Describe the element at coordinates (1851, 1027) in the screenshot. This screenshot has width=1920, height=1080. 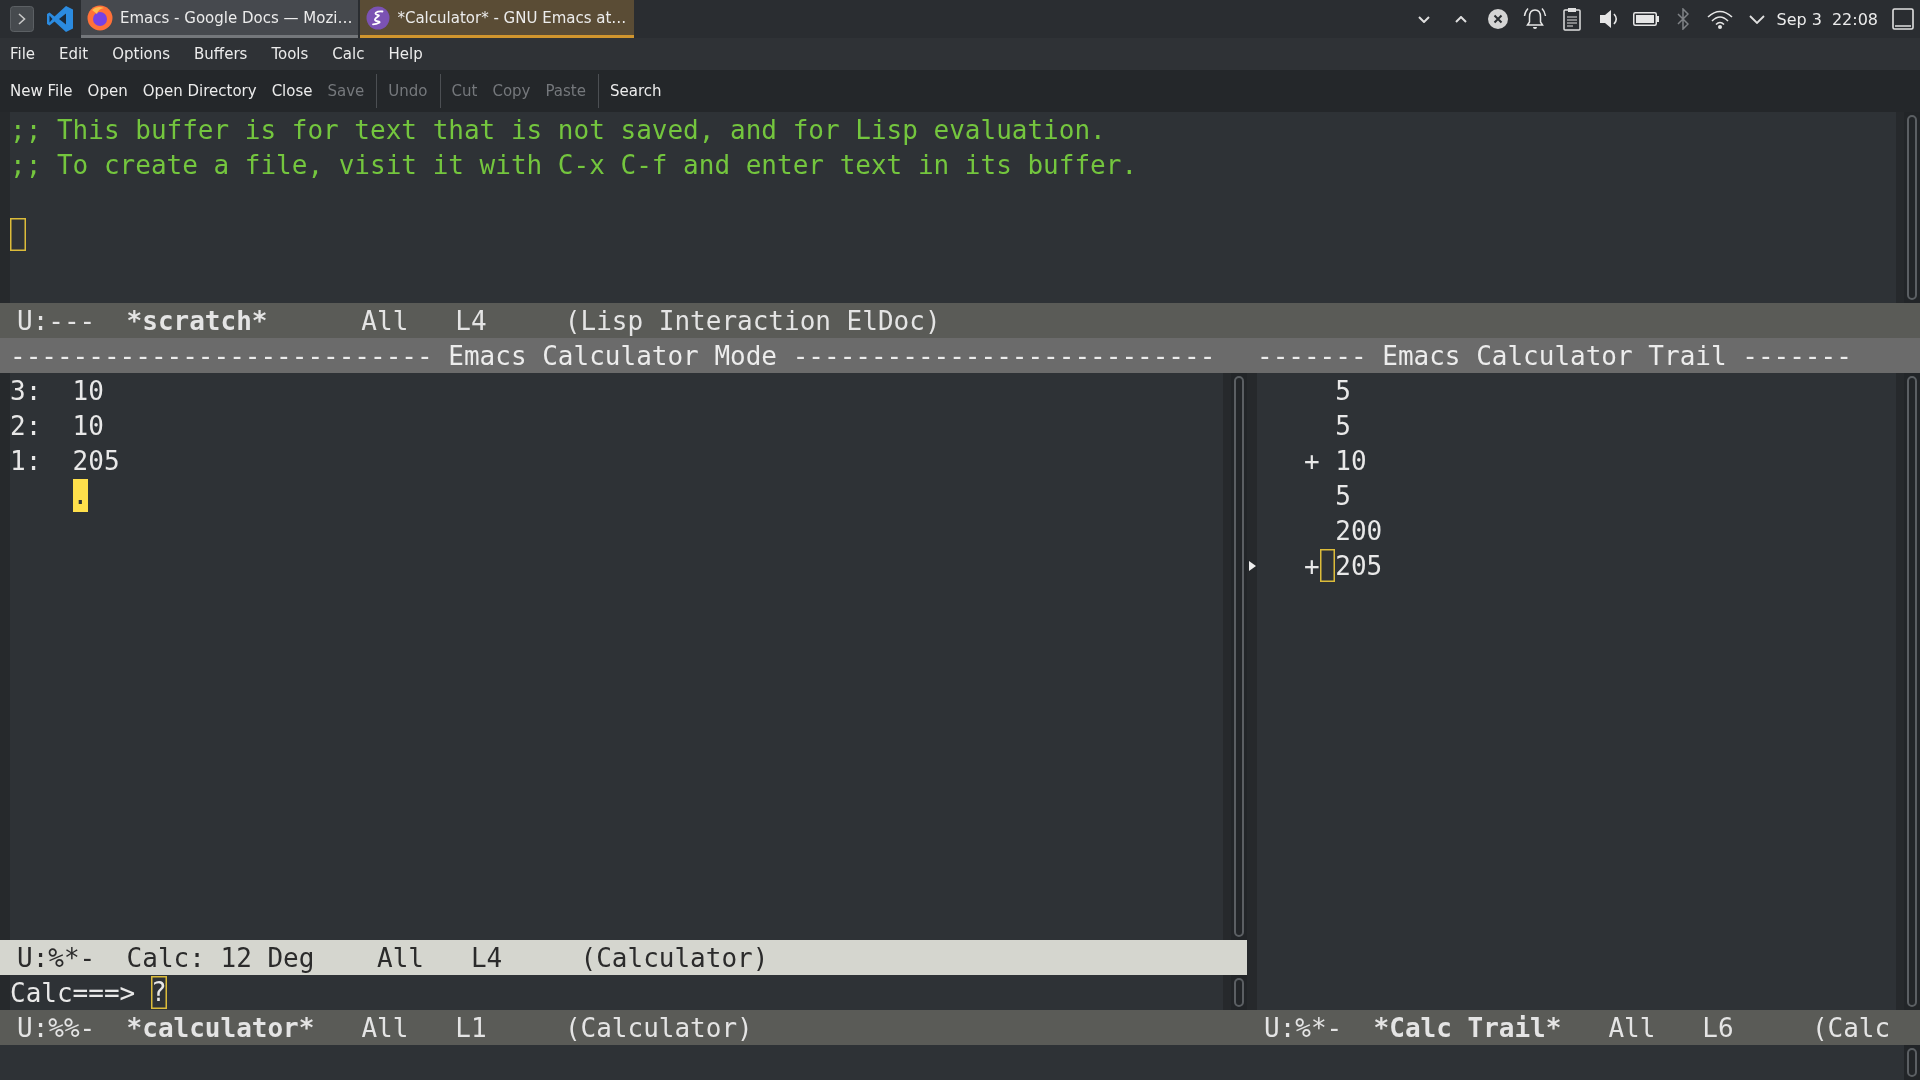
I see `major-mode: (Calc` at that location.